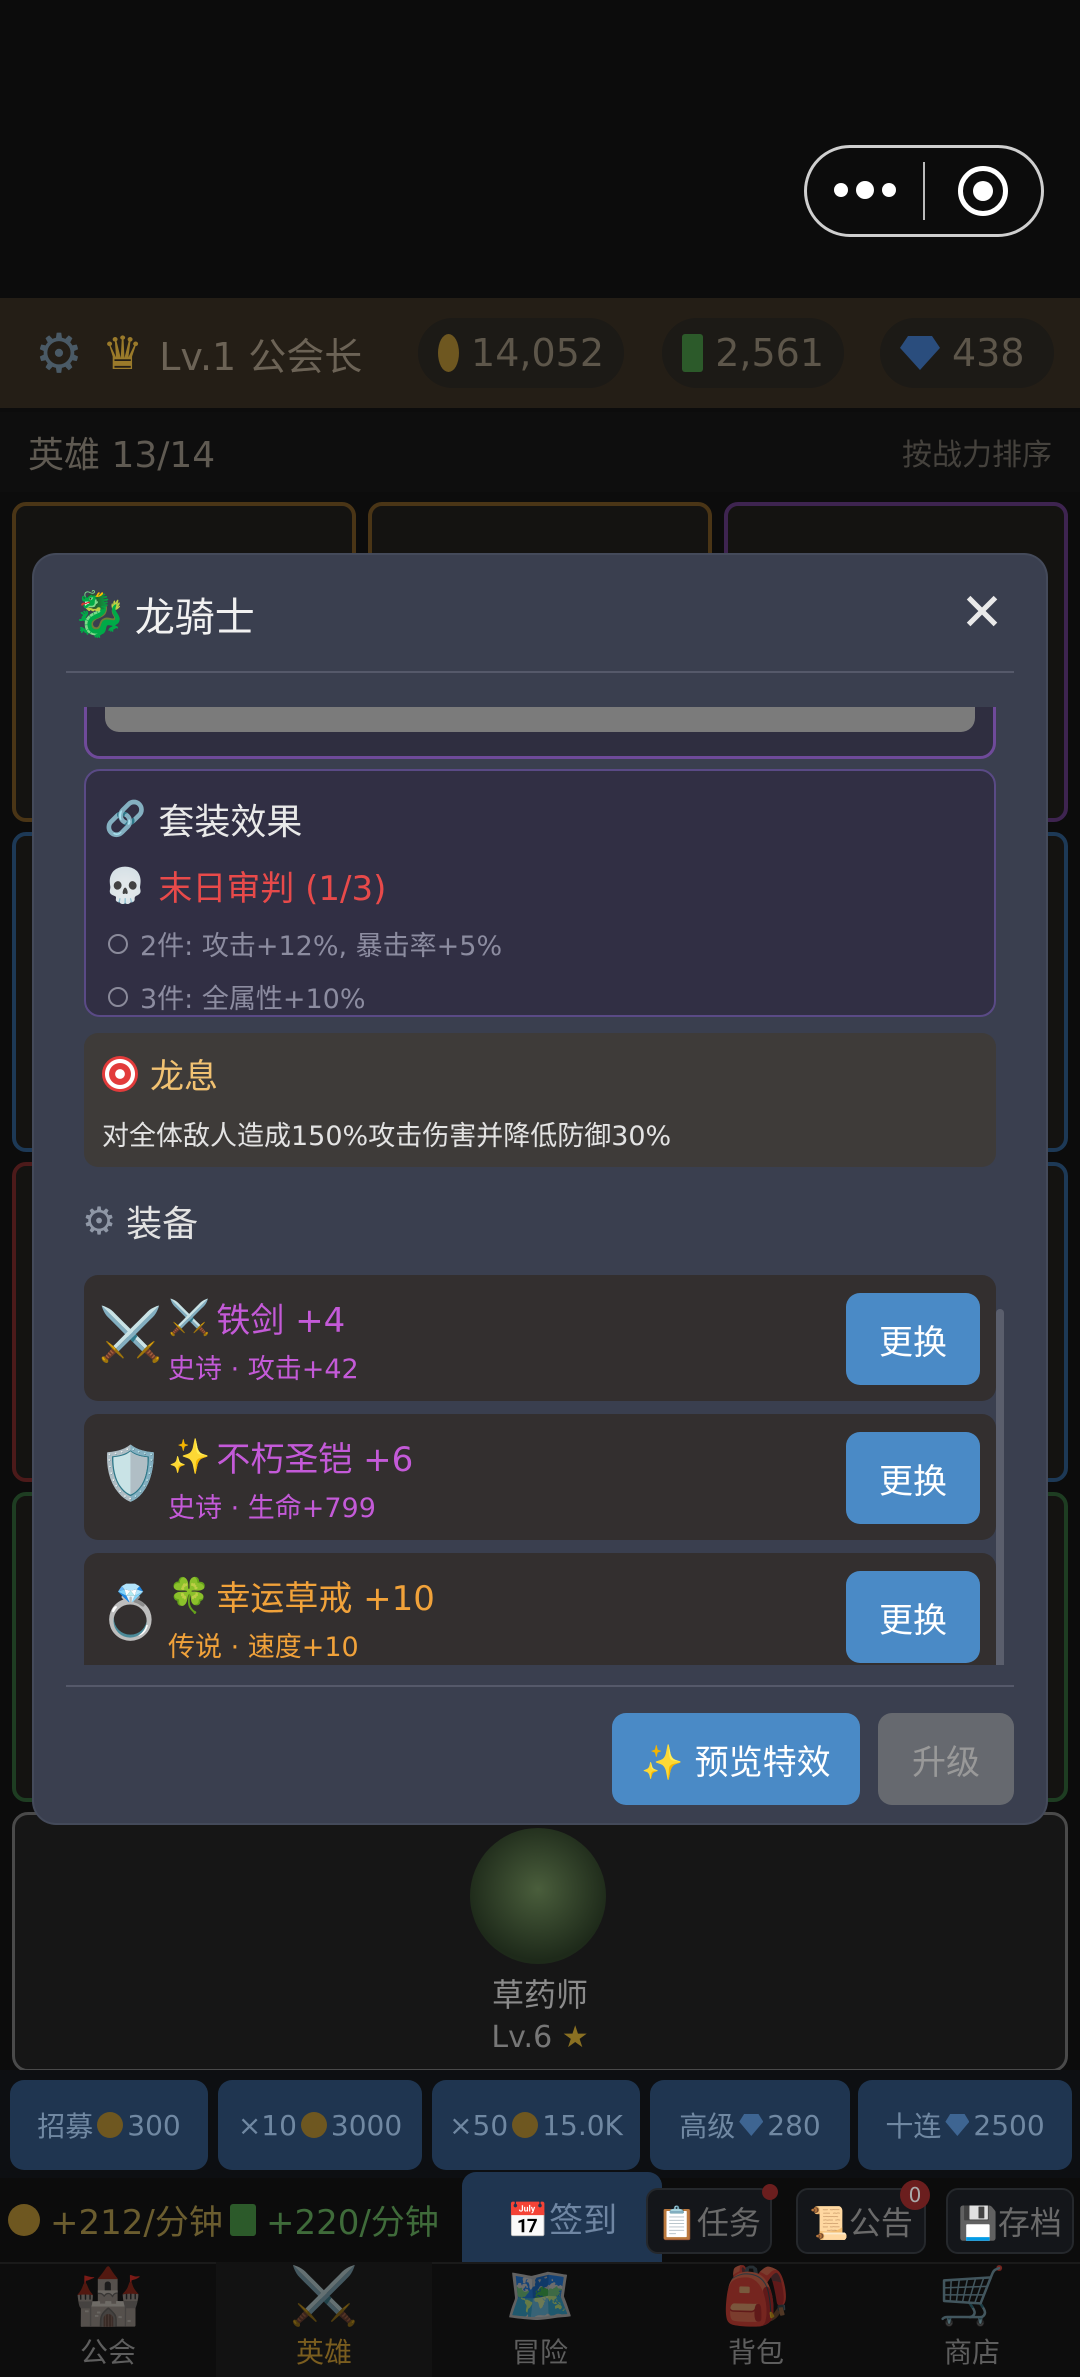 The width and height of the screenshot is (1080, 2377). What do you see at coordinates (99, 1221) in the screenshot?
I see `gear-icon: ⚙` at bounding box center [99, 1221].